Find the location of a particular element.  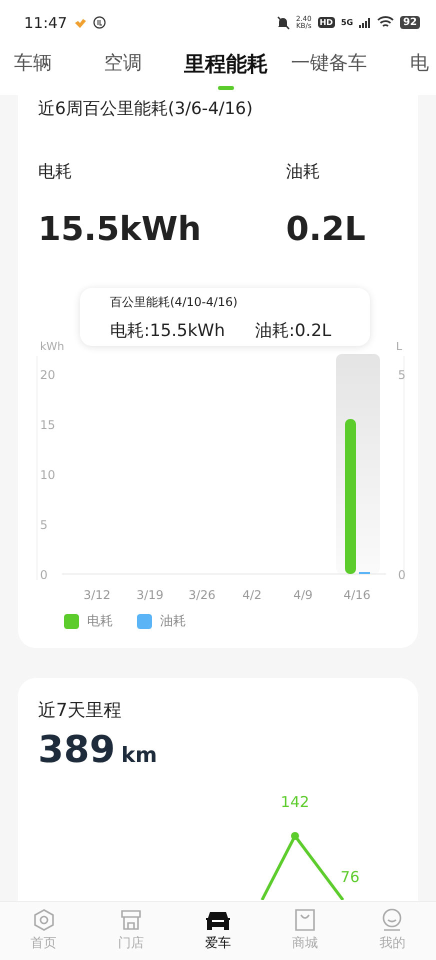

mileage-unit: km is located at coordinates (139, 755).